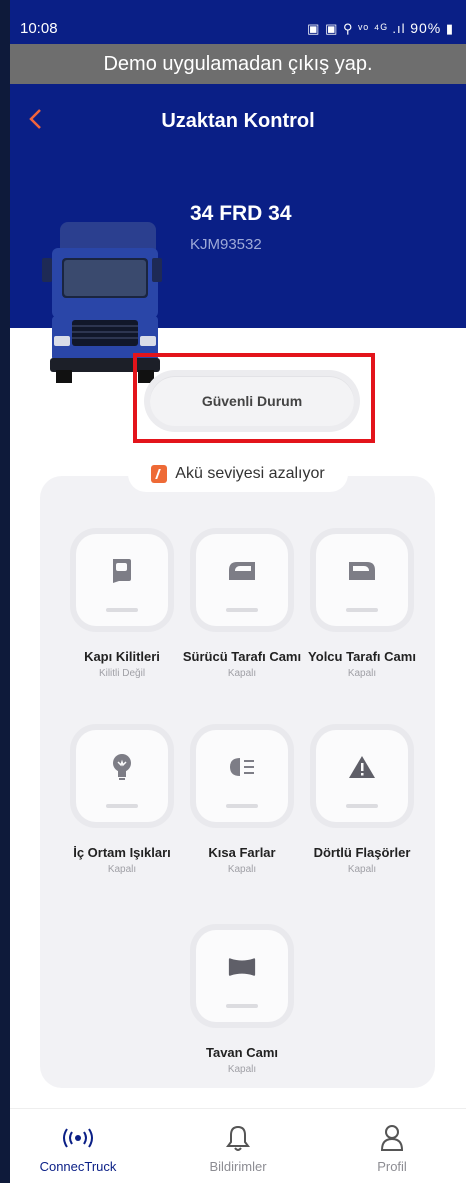  I want to click on status-bar: 10:08 ▣ ▣ ⚲ ᵛᵒ ⁴ᴳ .ıl 90% ▮, so click(238, 22).